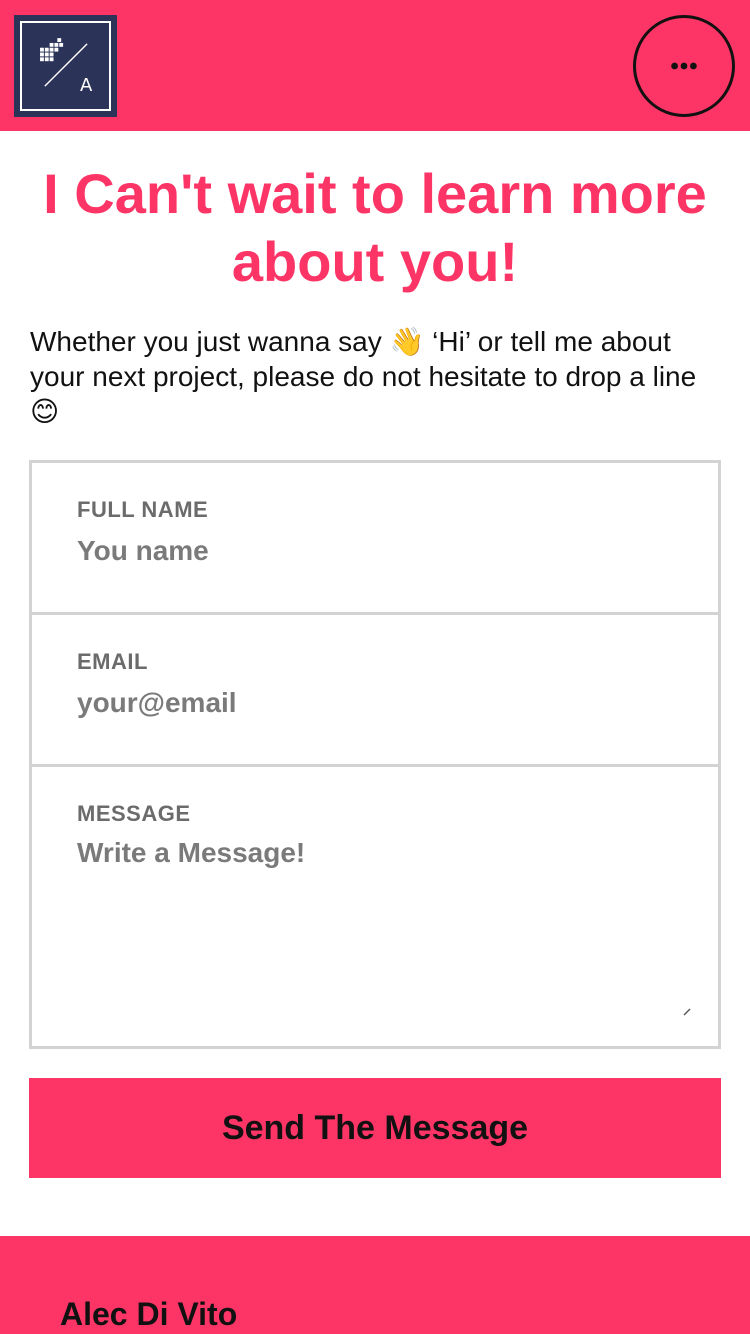  I want to click on page-title: I Can't wait to learn more about you!, so click(375, 227).